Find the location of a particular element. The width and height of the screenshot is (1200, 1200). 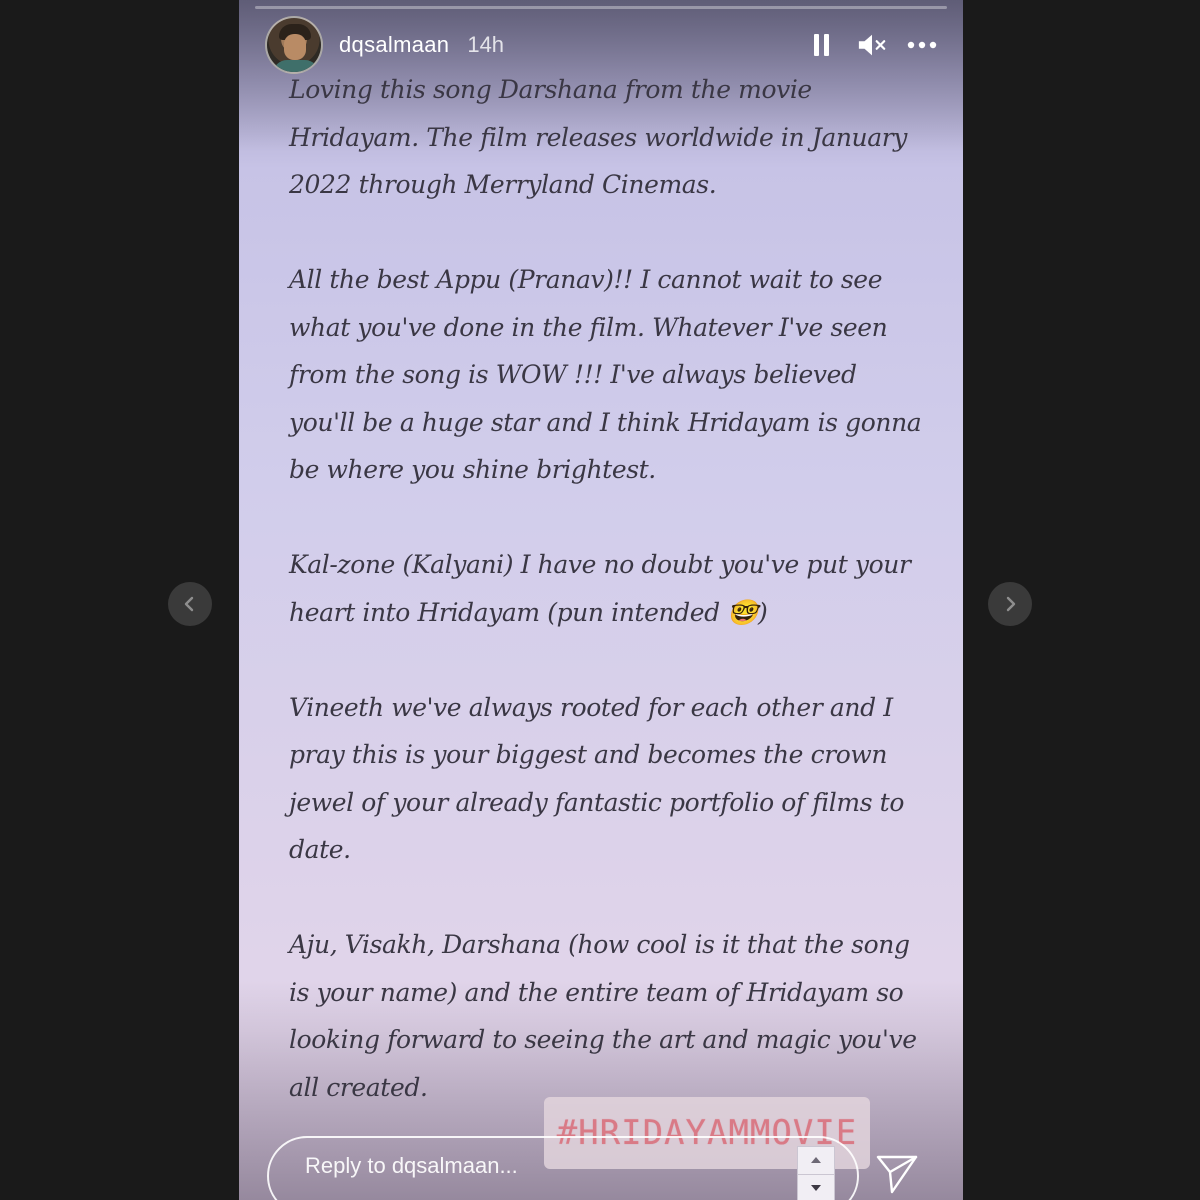

scroll-down-button is located at coordinates (816, 1187).